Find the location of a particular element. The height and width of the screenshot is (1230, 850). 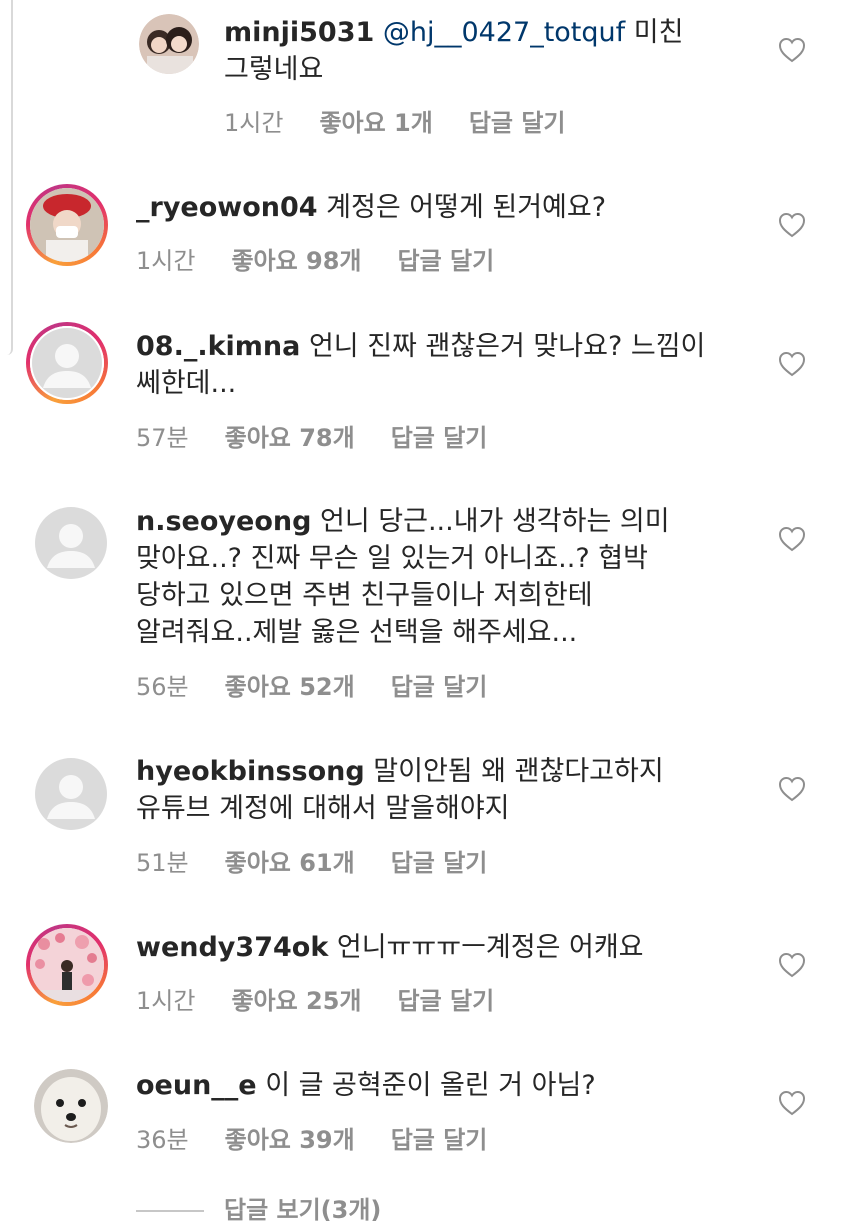

comment-text: oeun__e 이 글 공혁준이 올린 거 아님? is located at coordinates (446, 1085).